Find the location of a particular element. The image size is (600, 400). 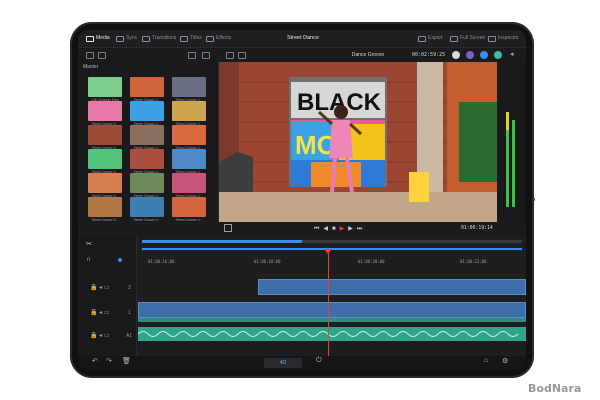

effects-icon is located at coordinates (210, 38).